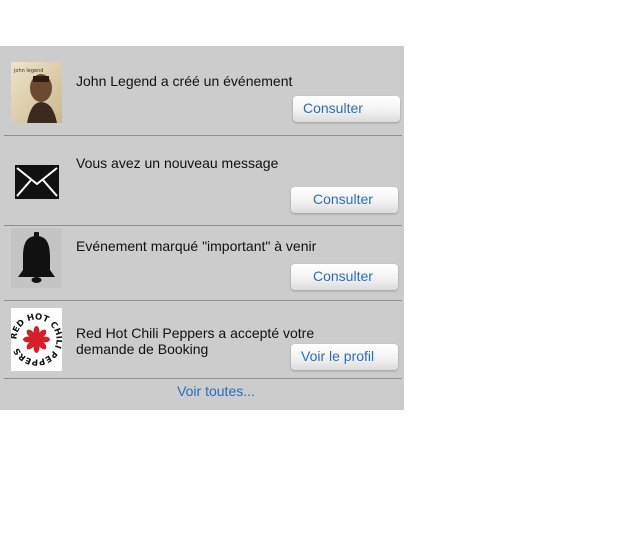 Image resolution: width=632 pixels, height=544 pixels. I want to click on notification-text: Vous avez un nouveau message, so click(177, 163).